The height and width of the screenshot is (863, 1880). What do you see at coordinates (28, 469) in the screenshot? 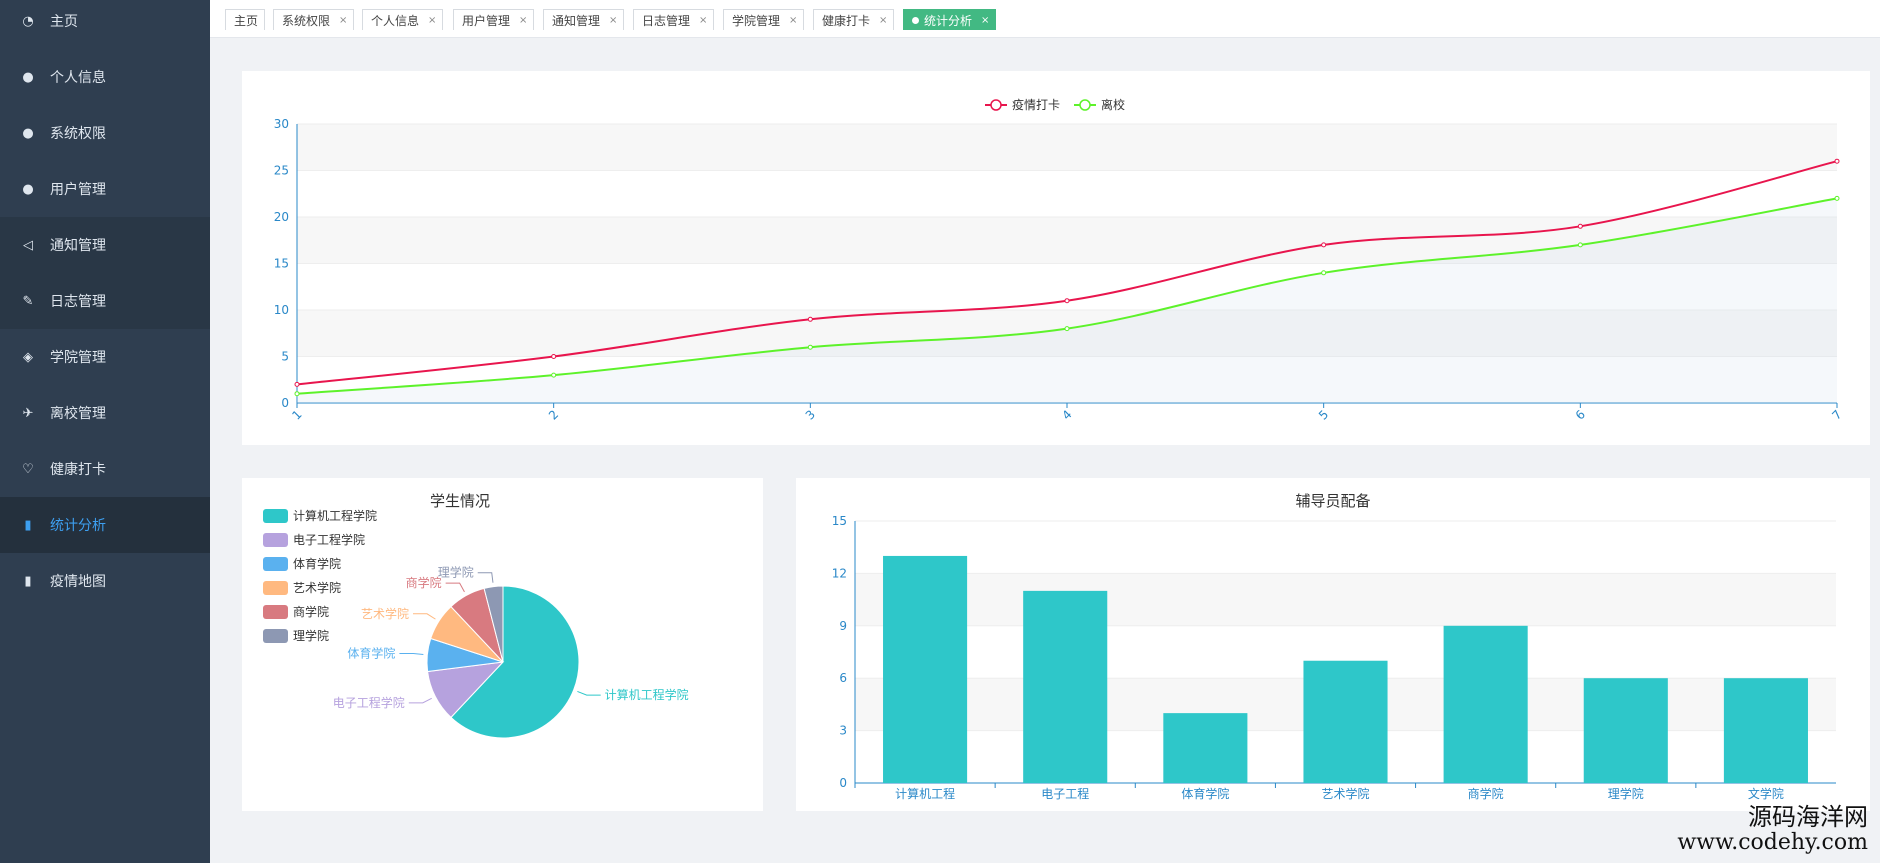
I see `heart-icon: ♡` at bounding box center [28, 469].